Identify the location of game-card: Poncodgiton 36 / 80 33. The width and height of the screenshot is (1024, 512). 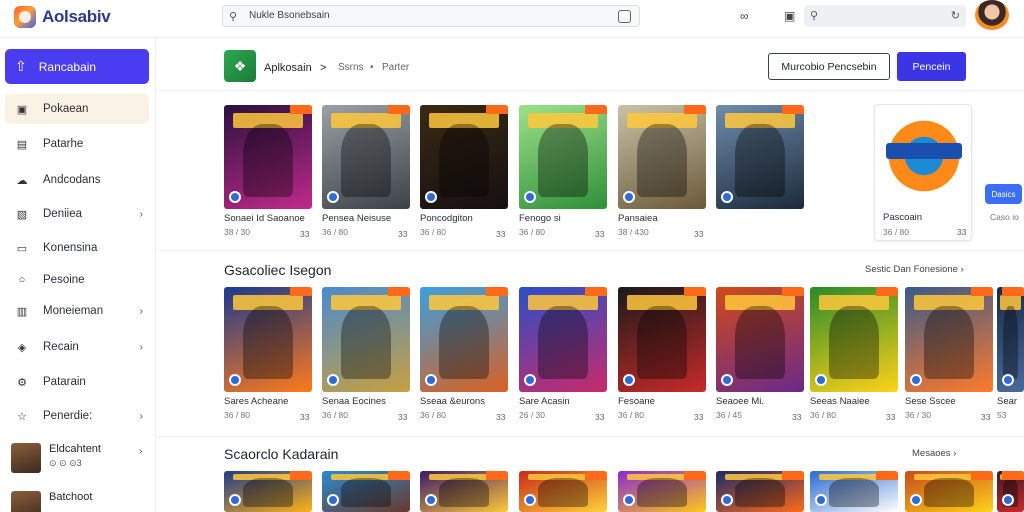
(464, 172).